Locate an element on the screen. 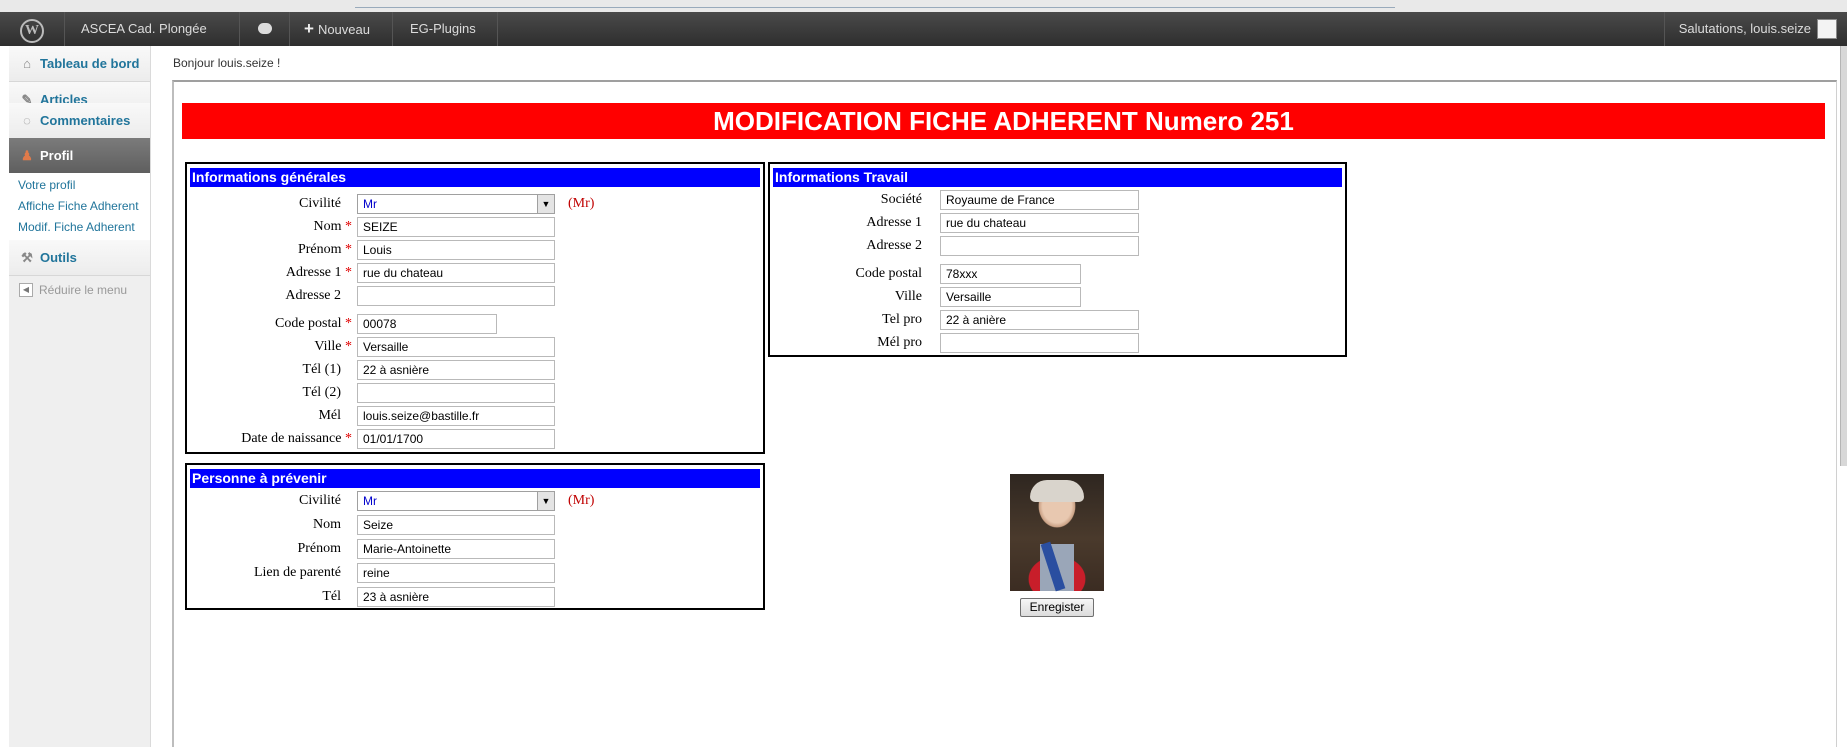 The width and height of the screenshot is (1847, 747). nom-input: SEIZE is located at coordinates (456, 227).